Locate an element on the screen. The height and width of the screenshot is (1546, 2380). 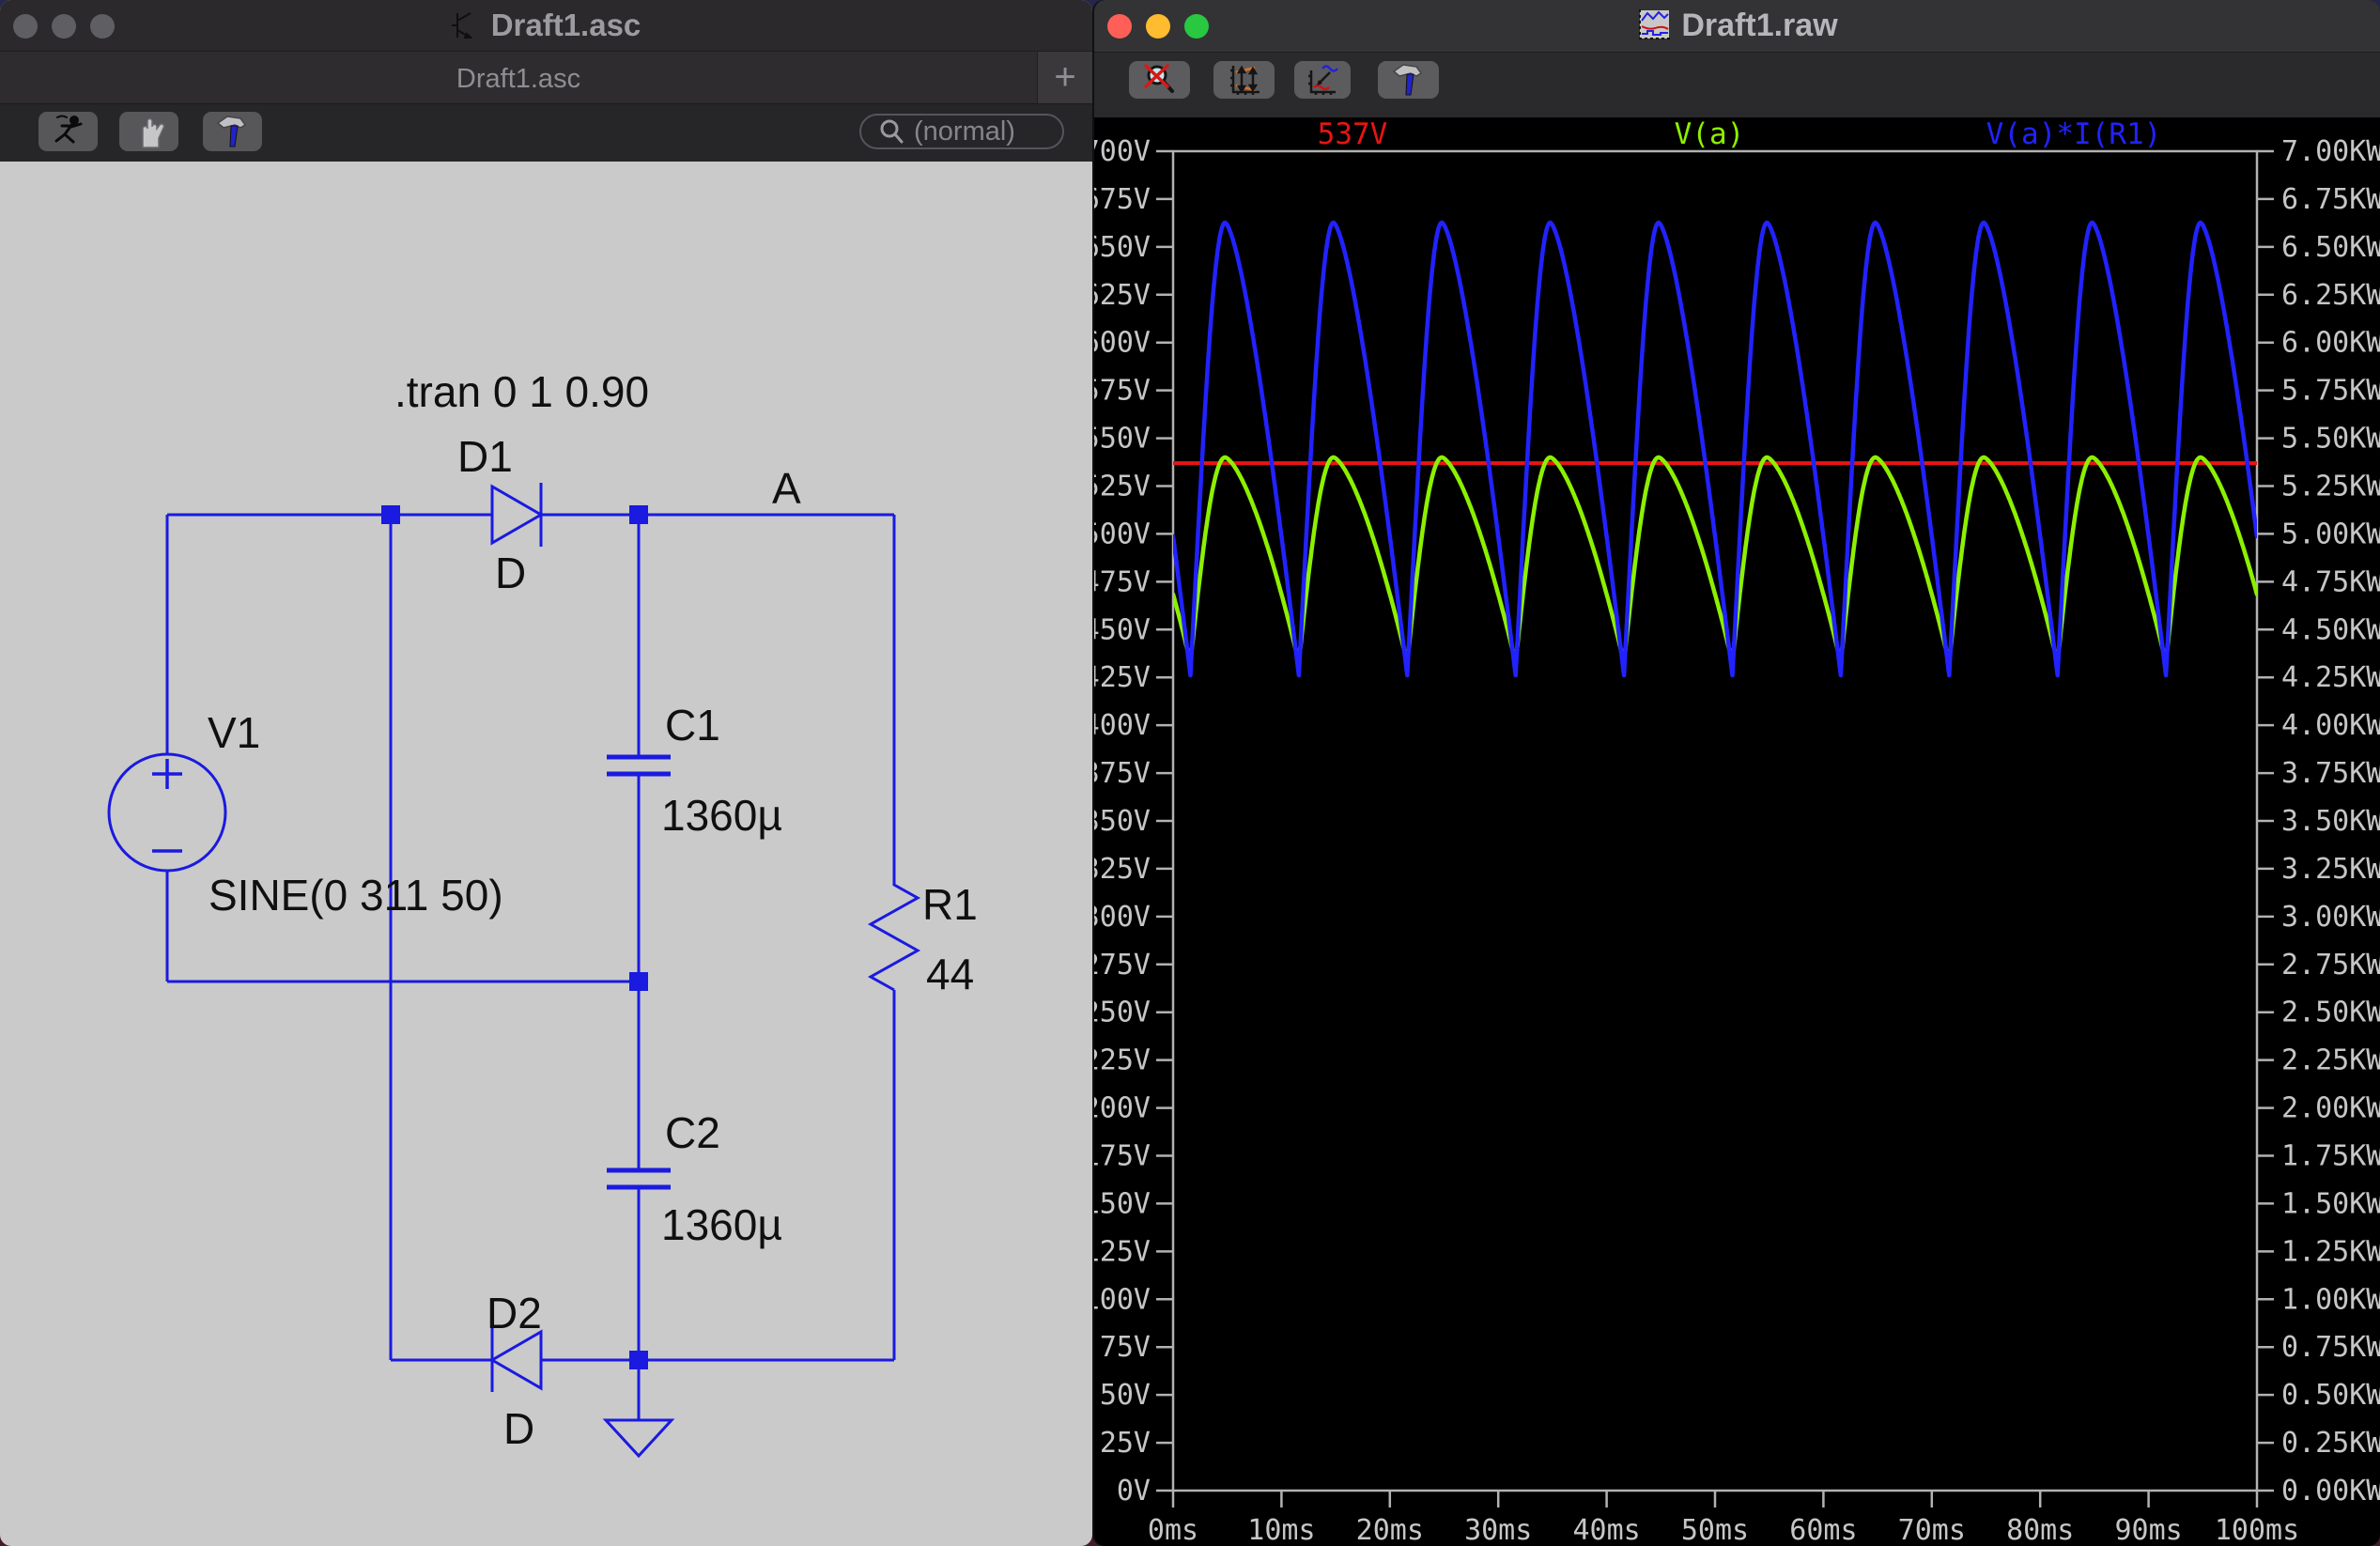
right-axis-tick-label: 5.25KW is located at coordinates (2330, 487).